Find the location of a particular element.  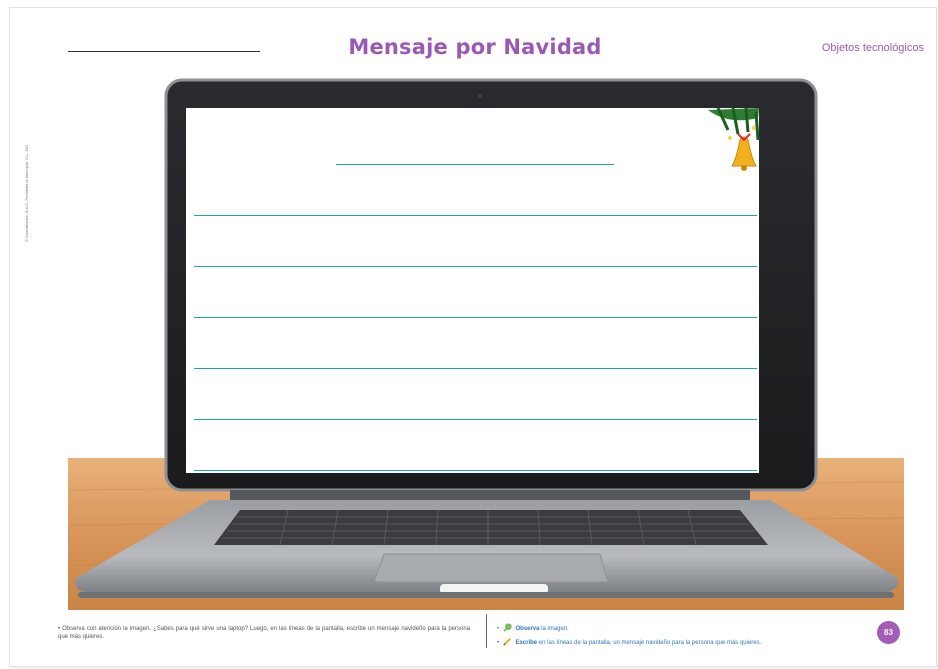

name-line is located at coordinates (164, 51).